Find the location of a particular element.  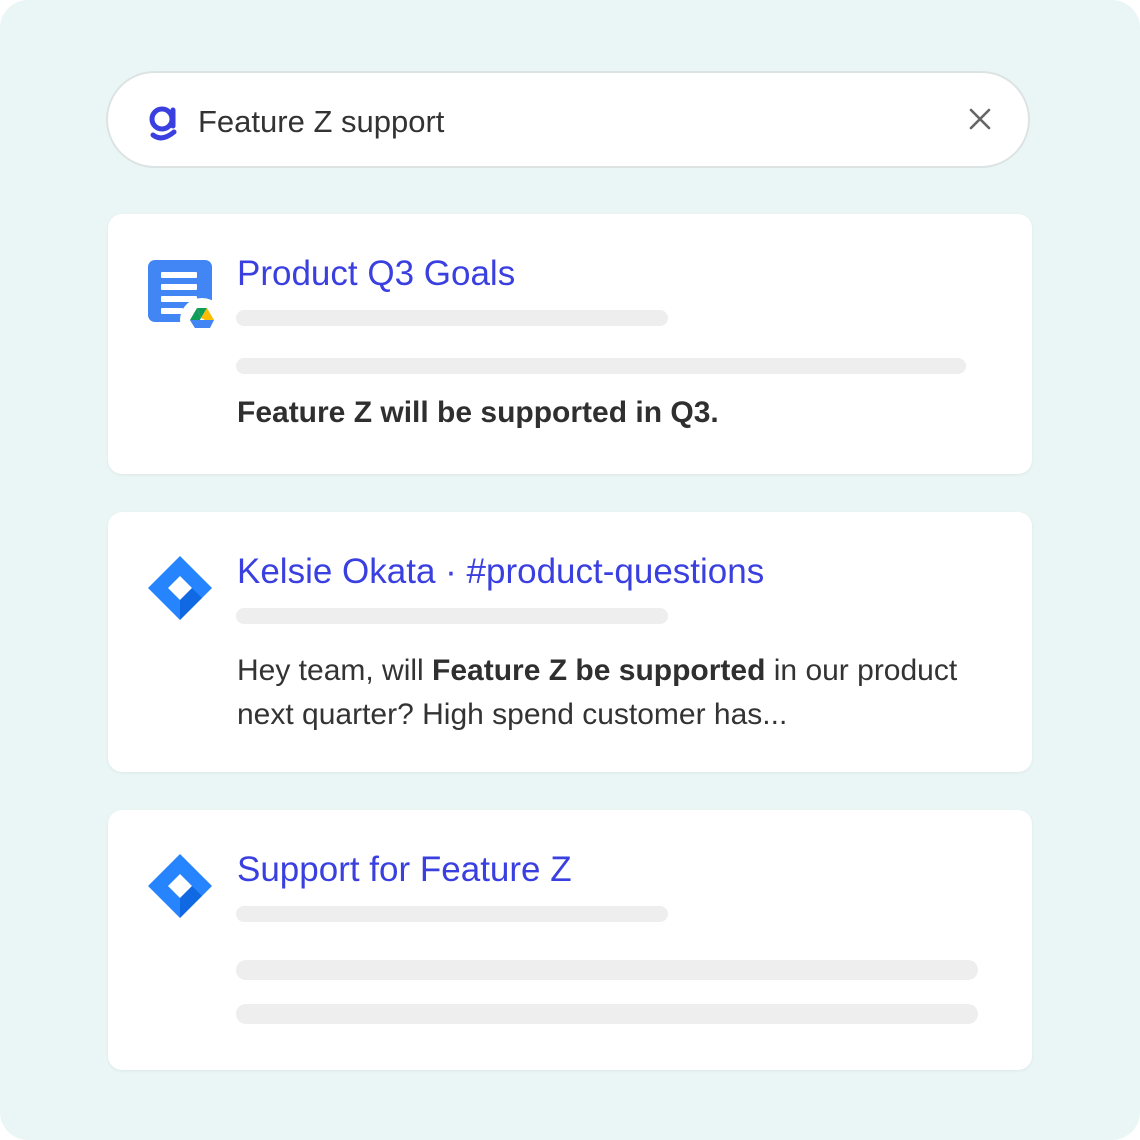

result-title: Kelsie Okata · #product-questions is located at coordinates (500, 572).